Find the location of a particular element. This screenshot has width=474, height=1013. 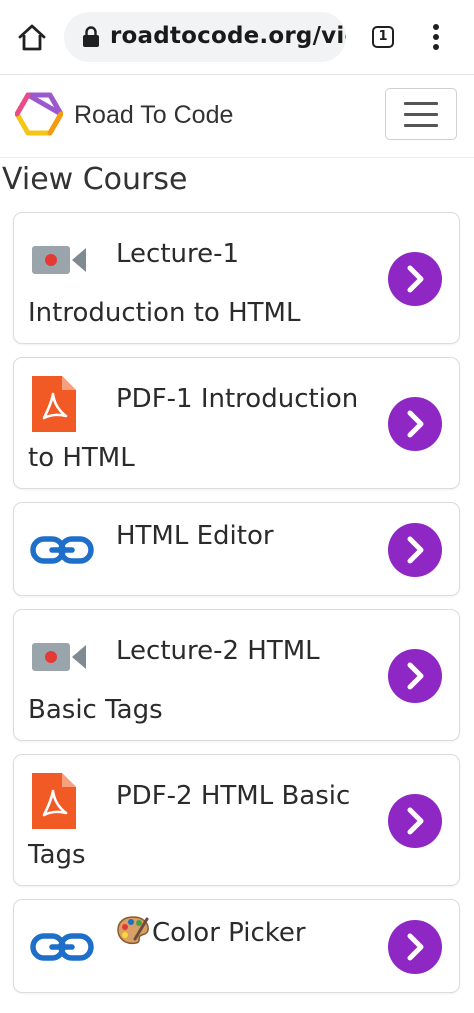

course-item: HTML Editor is located at coordinates (236, 549).